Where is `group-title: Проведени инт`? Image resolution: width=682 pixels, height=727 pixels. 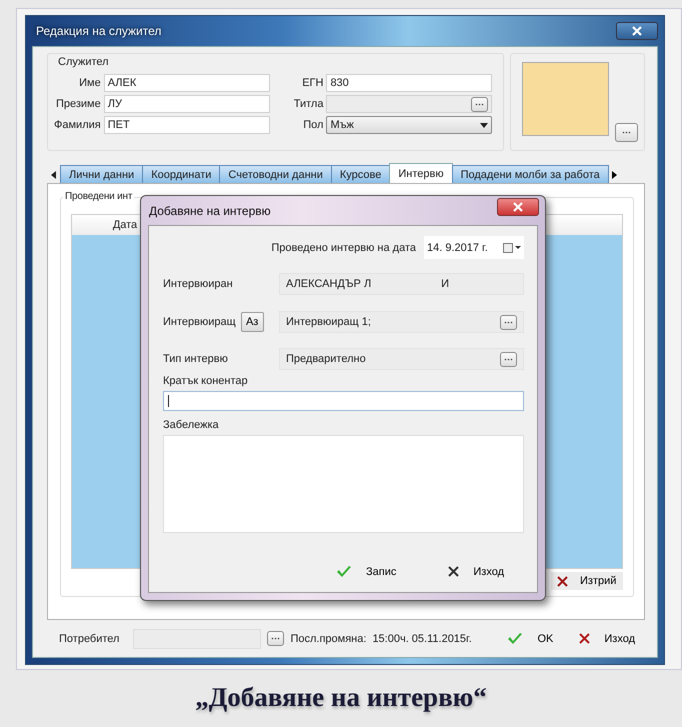 group-title: Проведени инт is located at coordinates (98, 196).